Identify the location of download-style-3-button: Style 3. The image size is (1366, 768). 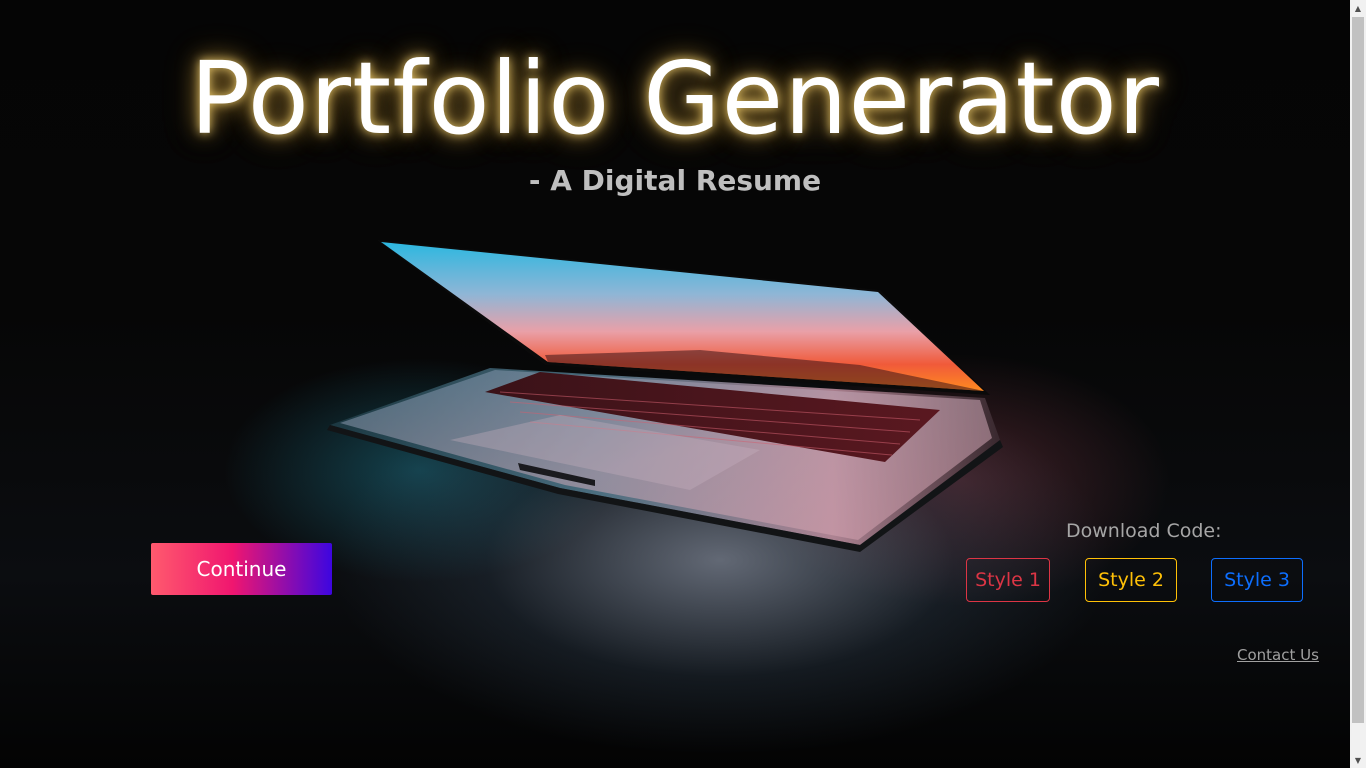
(1257, 580).